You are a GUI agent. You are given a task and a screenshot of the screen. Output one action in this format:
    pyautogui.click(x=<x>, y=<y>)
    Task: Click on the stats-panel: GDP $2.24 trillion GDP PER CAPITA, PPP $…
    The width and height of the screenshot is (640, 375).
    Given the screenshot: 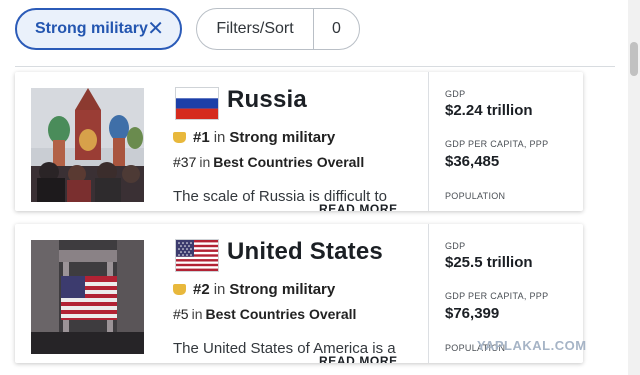 What is the action you would take?
    pyautogui.click(x=505, y=141)
    